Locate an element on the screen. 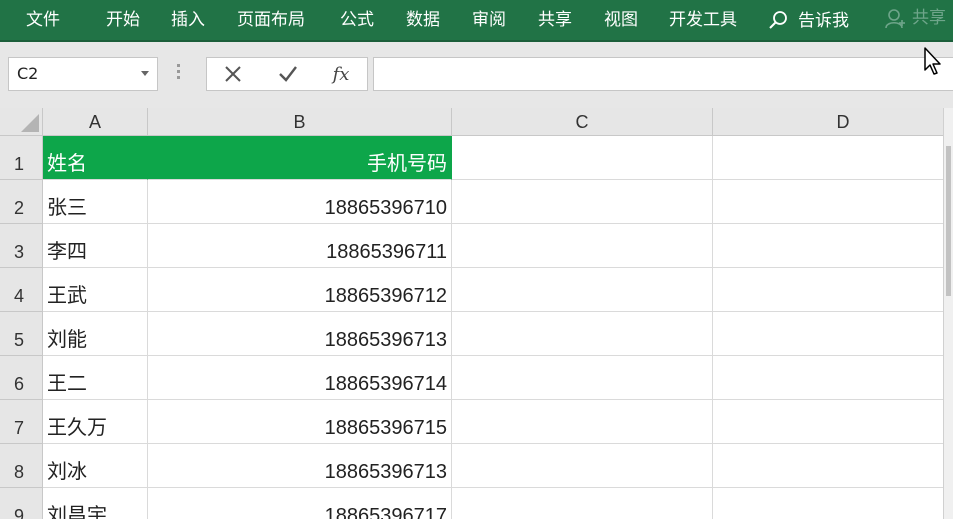 The width and height of the screenshot is (953, 519). formula-input is located at coordinates (663, 74).